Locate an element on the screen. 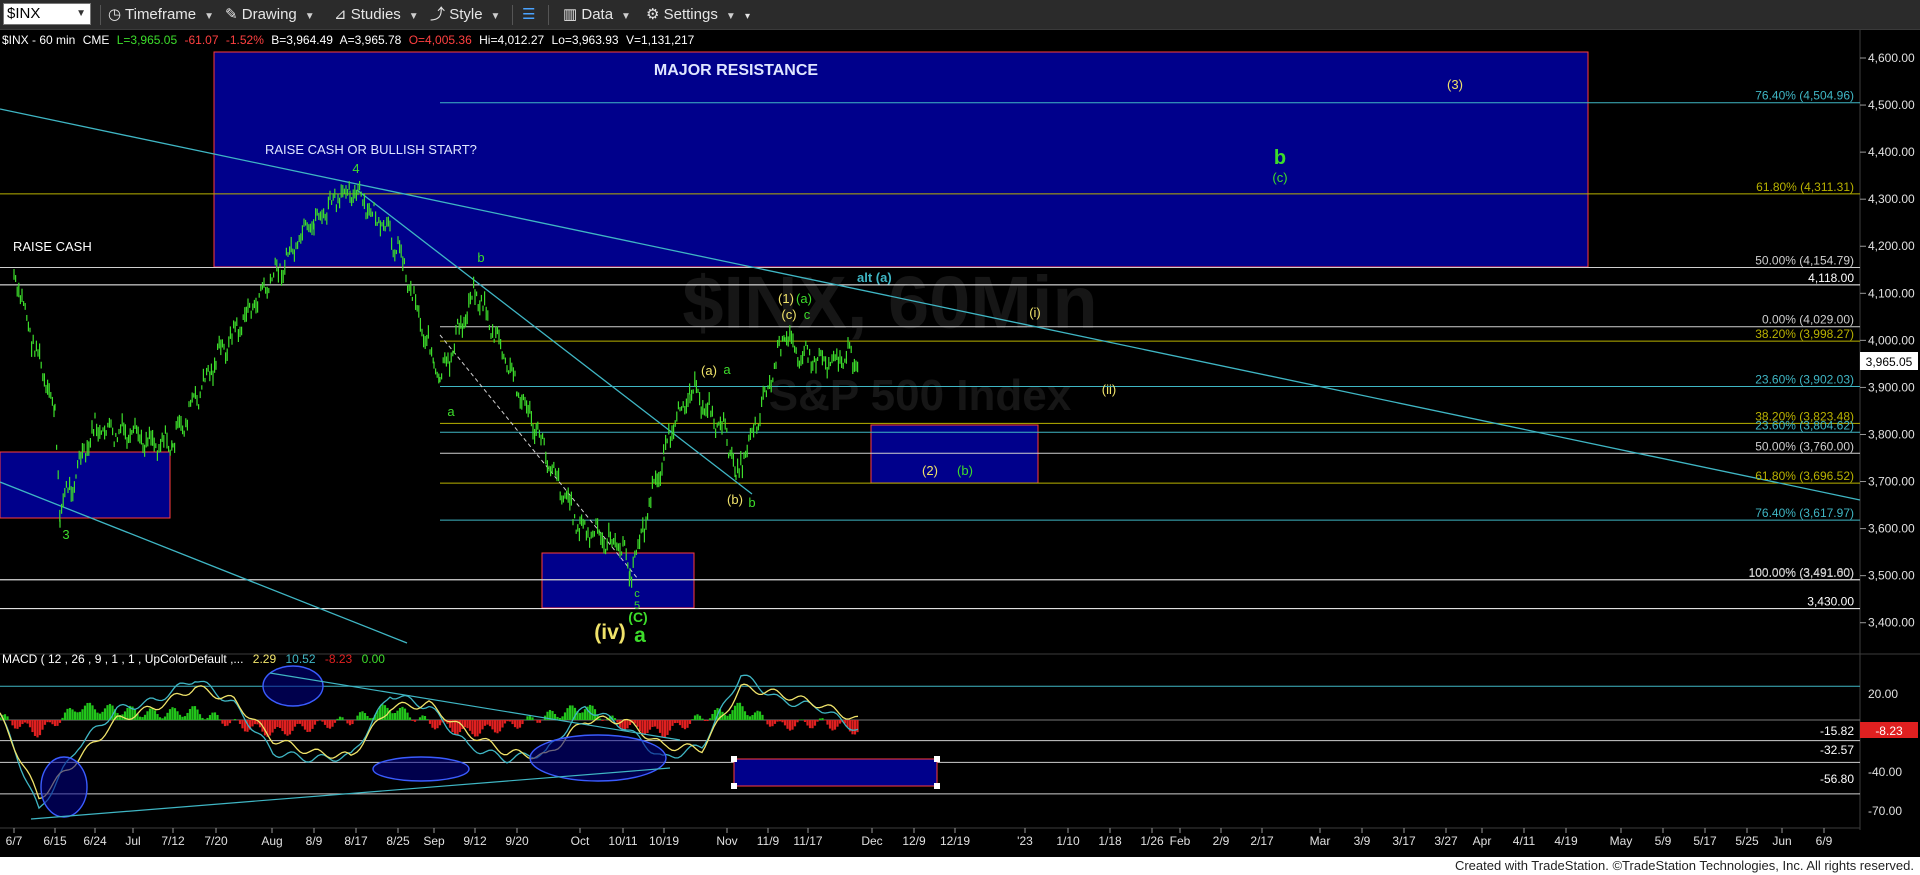 This screenshot has width=1920, height=875. fib-label: 50.00% (4,154.79) is located at coordinates (1804, 261).